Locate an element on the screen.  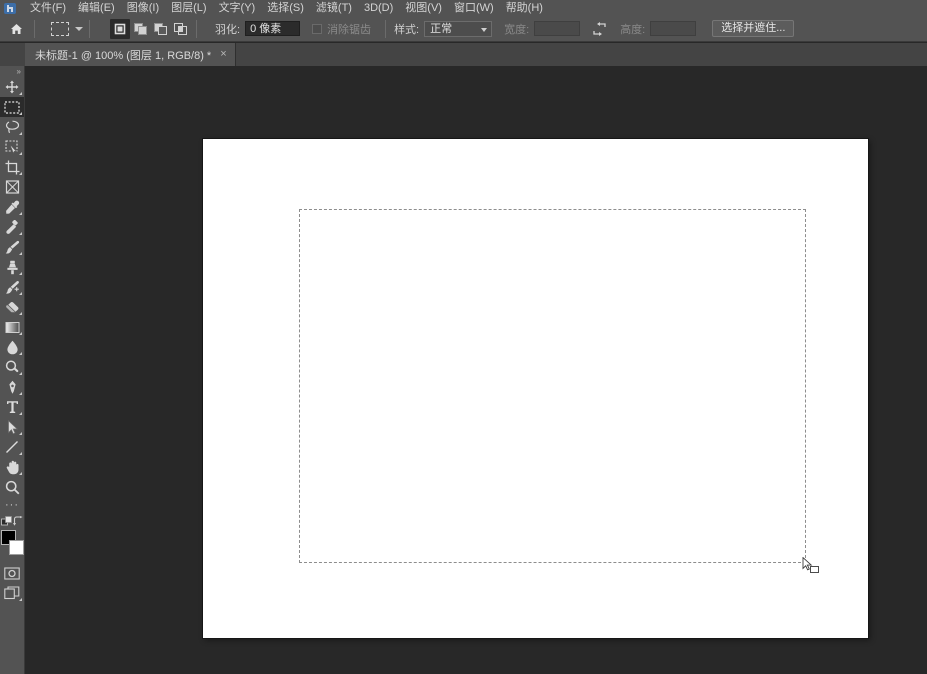
width-input is located at coordinates (557, 28).